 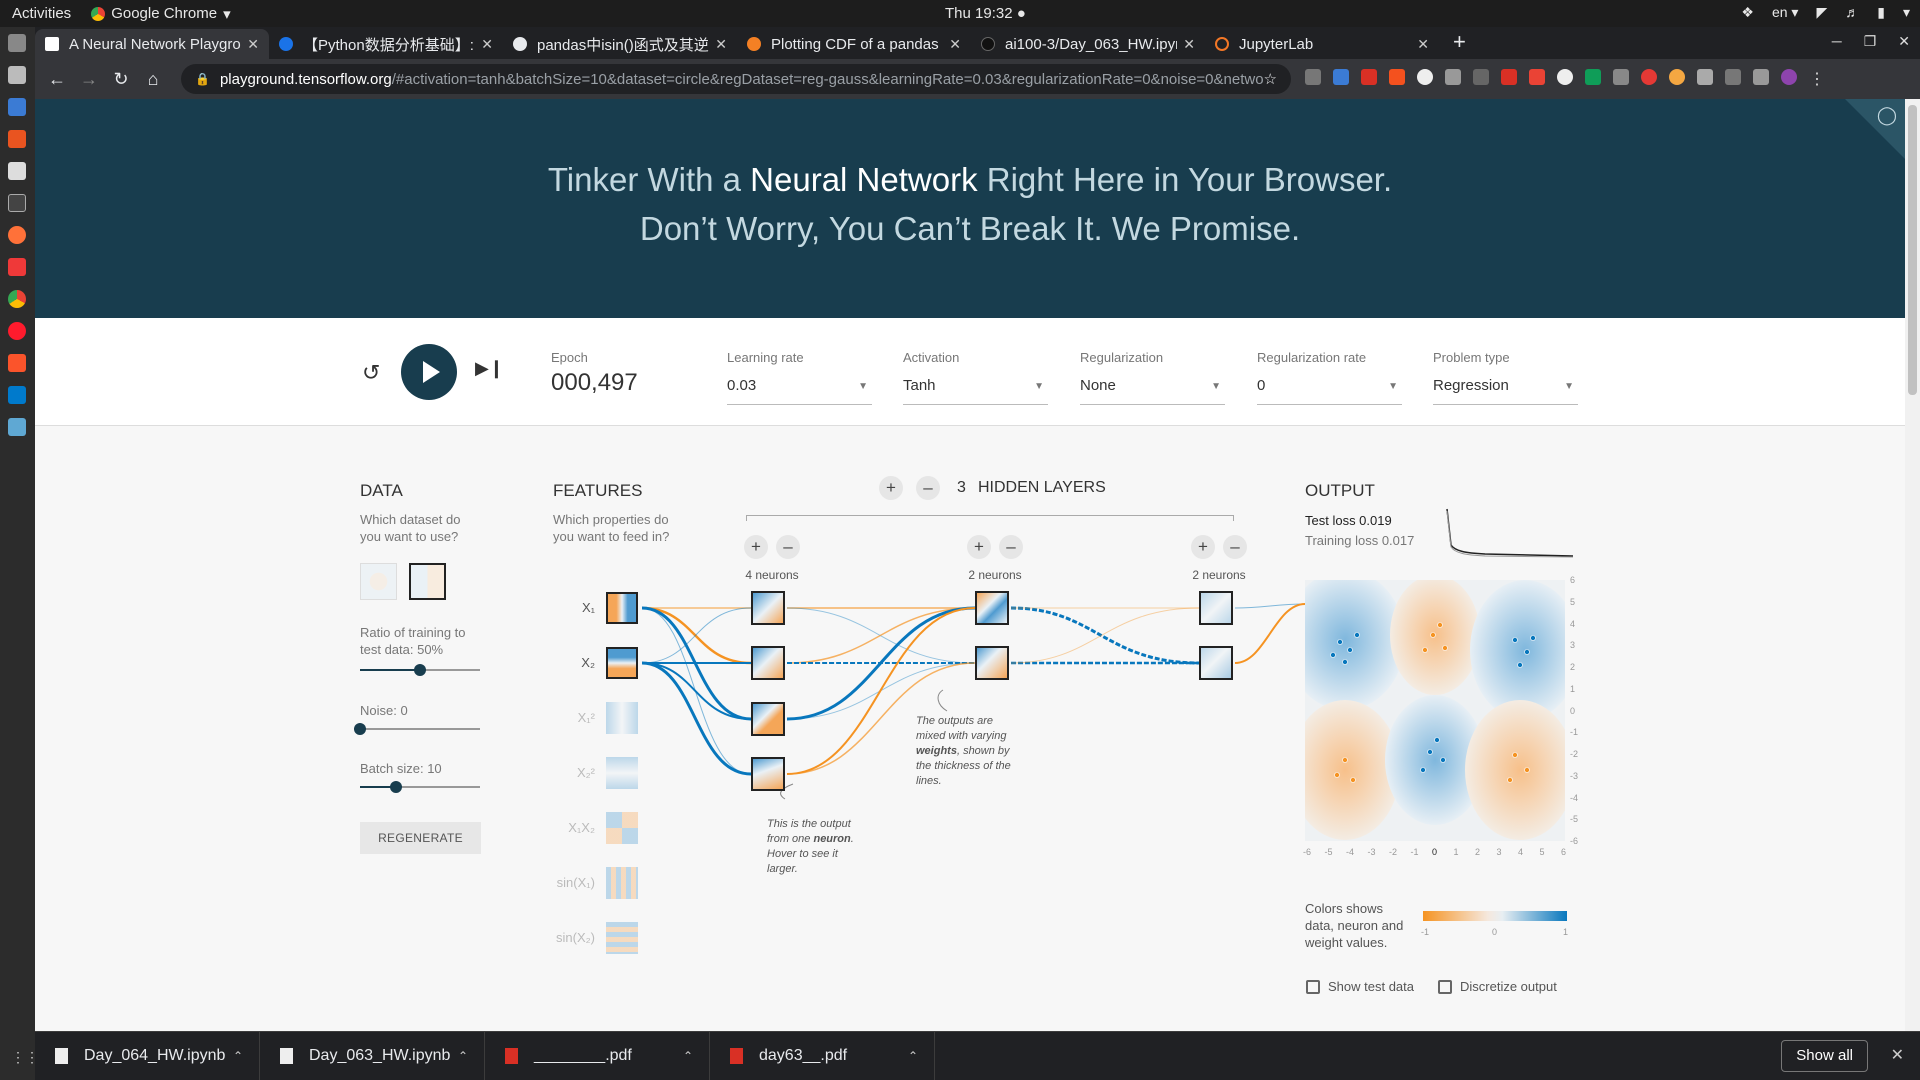 I want to click on vivaldi-icon, so click(x=17, y=267).